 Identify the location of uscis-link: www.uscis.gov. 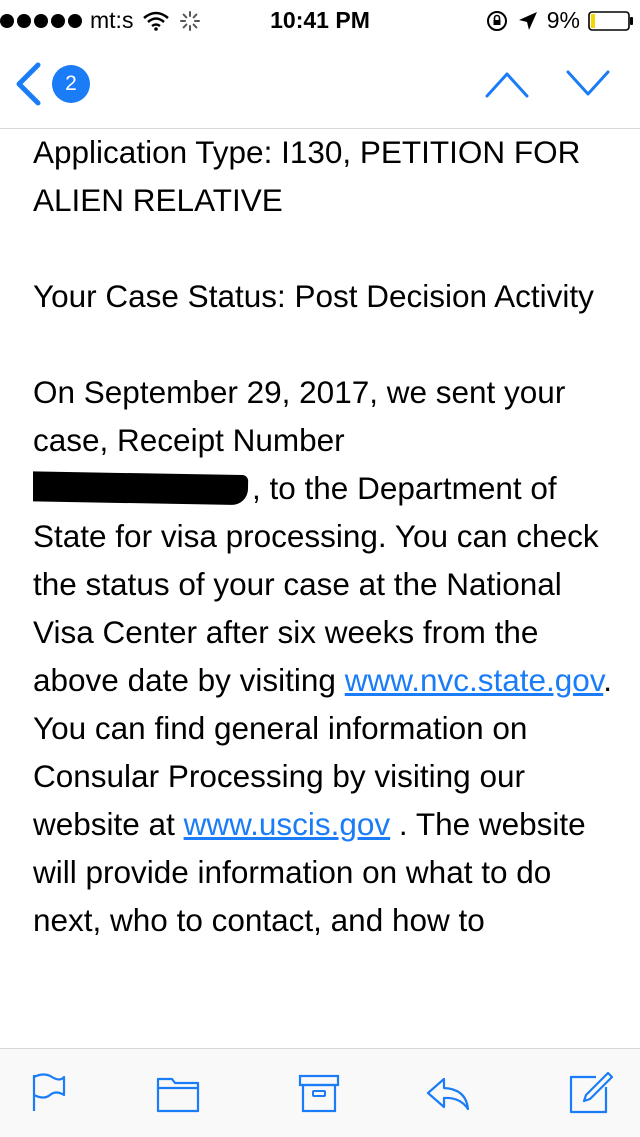
(287, 824).